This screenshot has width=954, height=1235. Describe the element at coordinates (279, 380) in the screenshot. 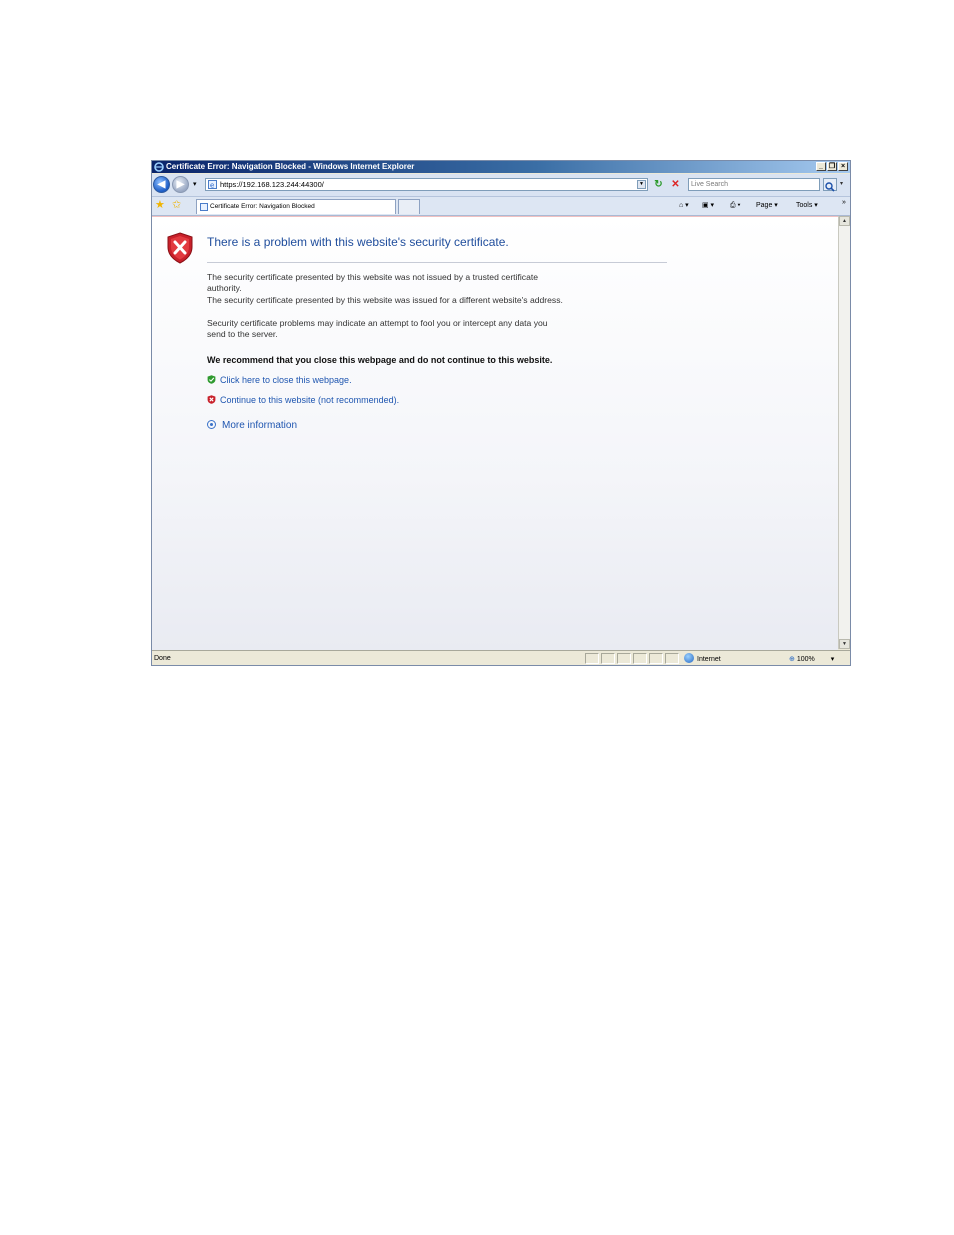

I see `close-webpage-link: Click here to close this webpage.` at that location.